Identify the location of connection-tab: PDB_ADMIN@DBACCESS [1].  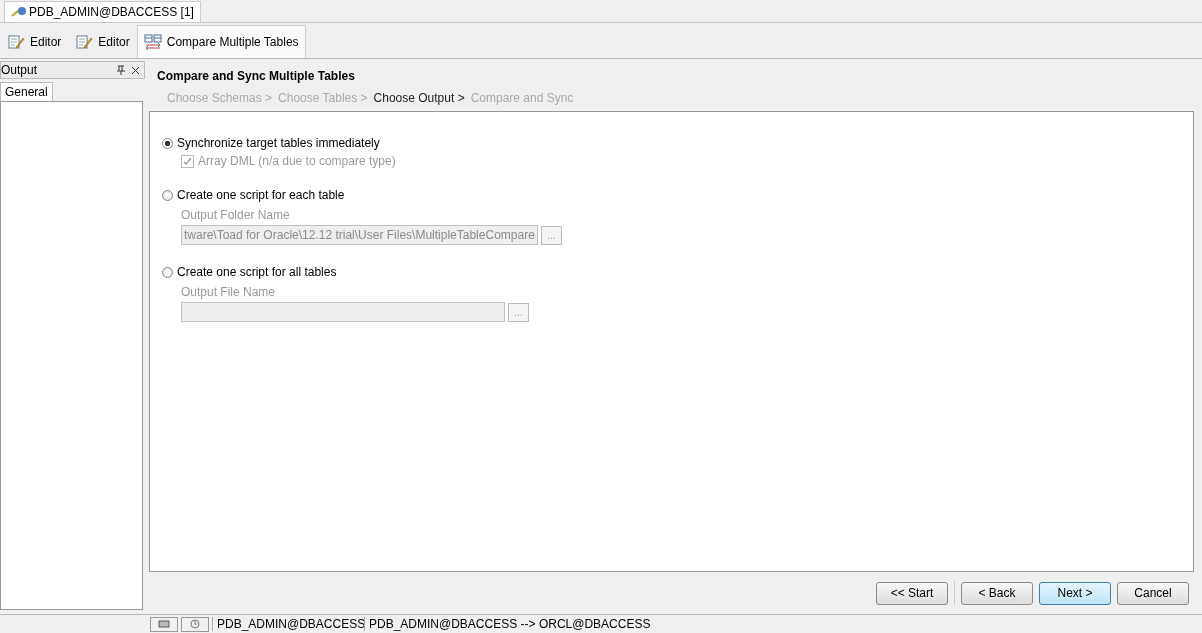
(102, 11).